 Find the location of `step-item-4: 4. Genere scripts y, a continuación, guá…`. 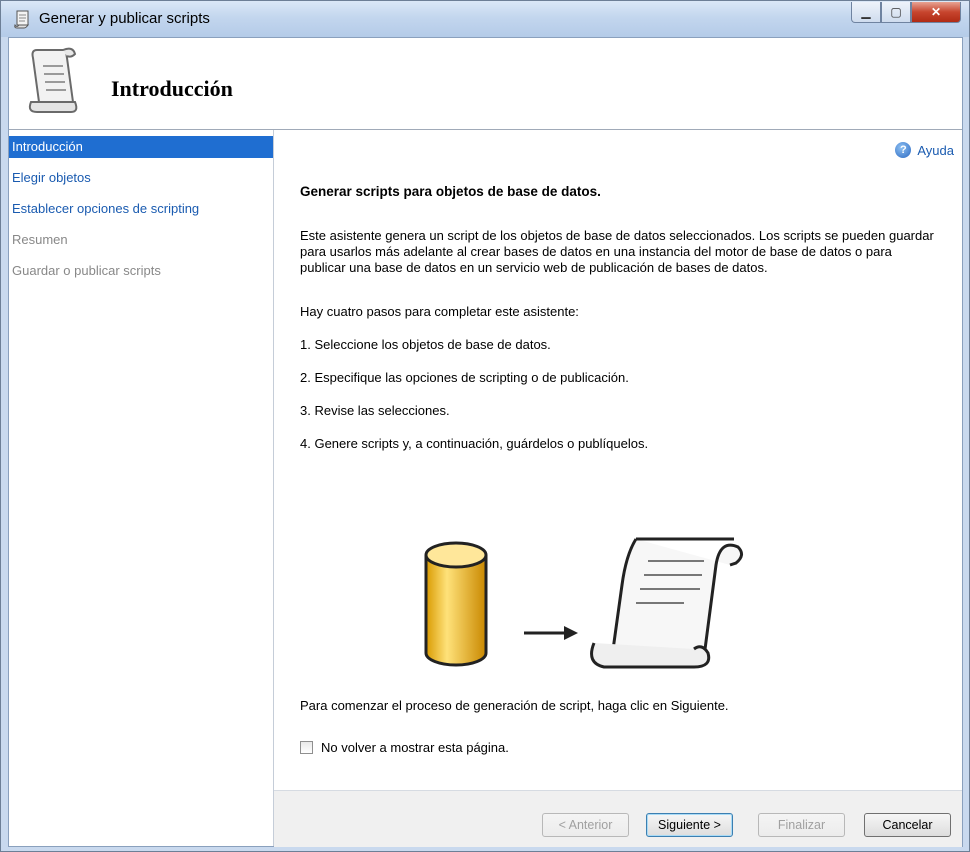

step-item-4: 4. Genere scripts y, a continuación, guá… is located at coordinates (474, 443).